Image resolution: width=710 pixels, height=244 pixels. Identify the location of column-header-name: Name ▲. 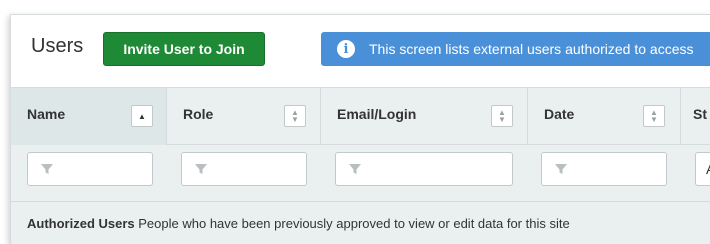
(89, 116).